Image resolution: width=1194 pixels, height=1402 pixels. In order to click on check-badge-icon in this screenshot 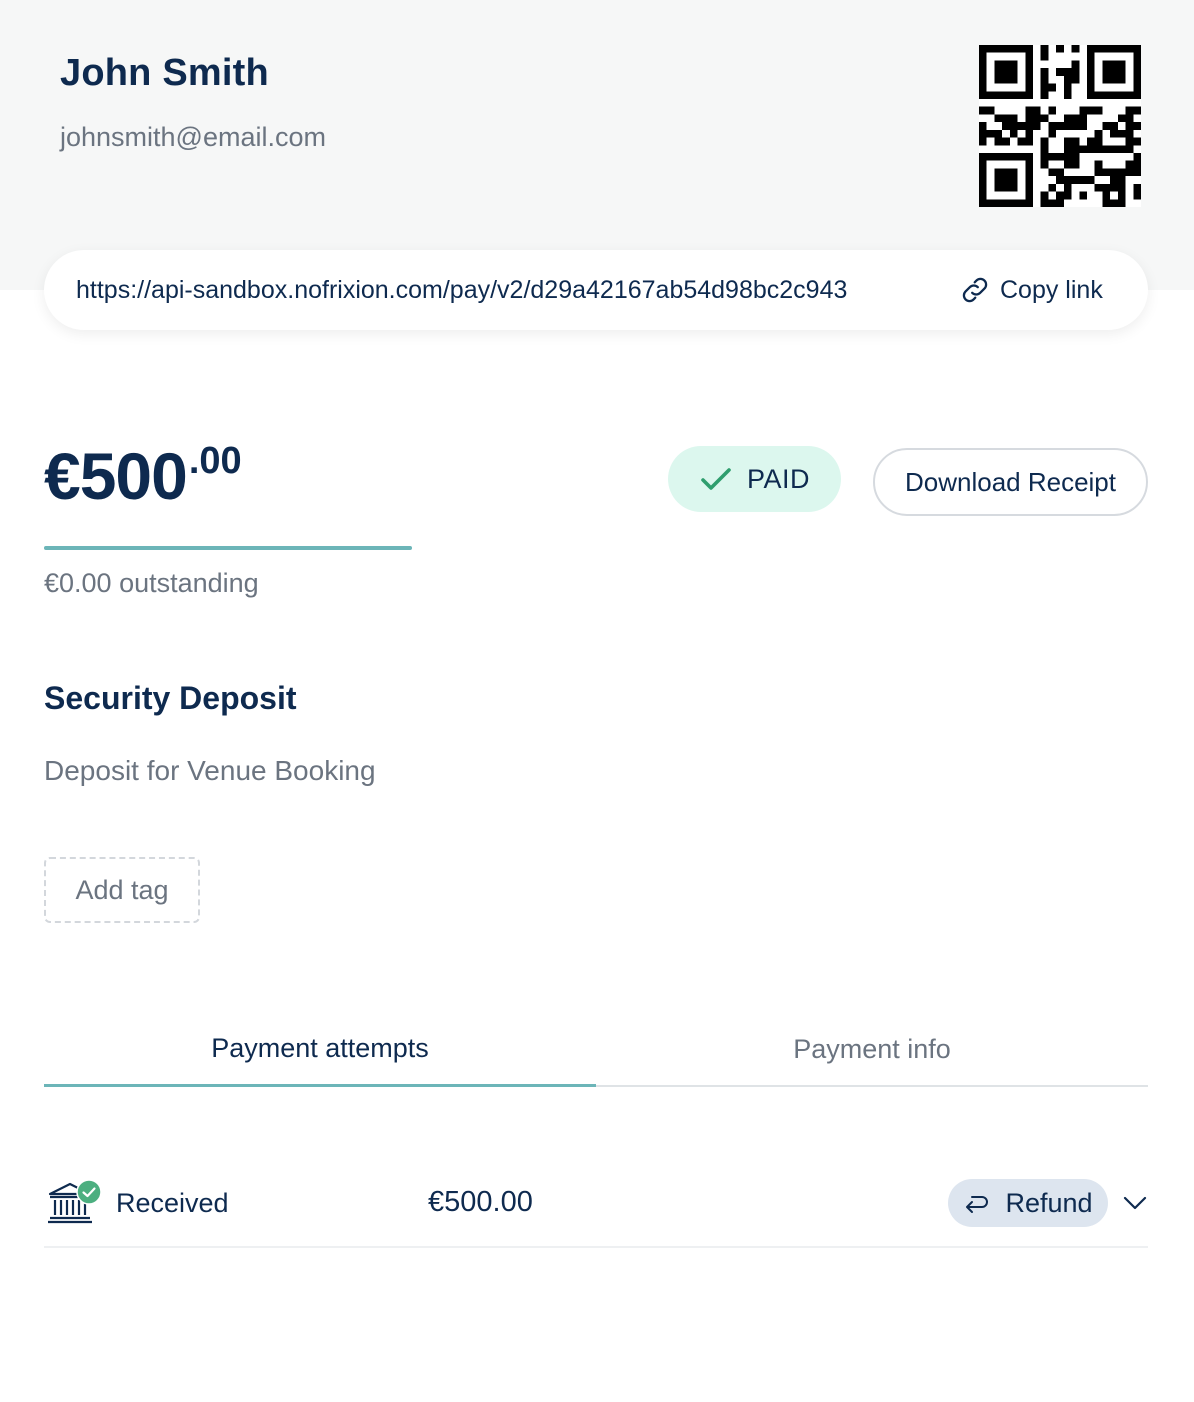, I will do `click(89, 1192)`.